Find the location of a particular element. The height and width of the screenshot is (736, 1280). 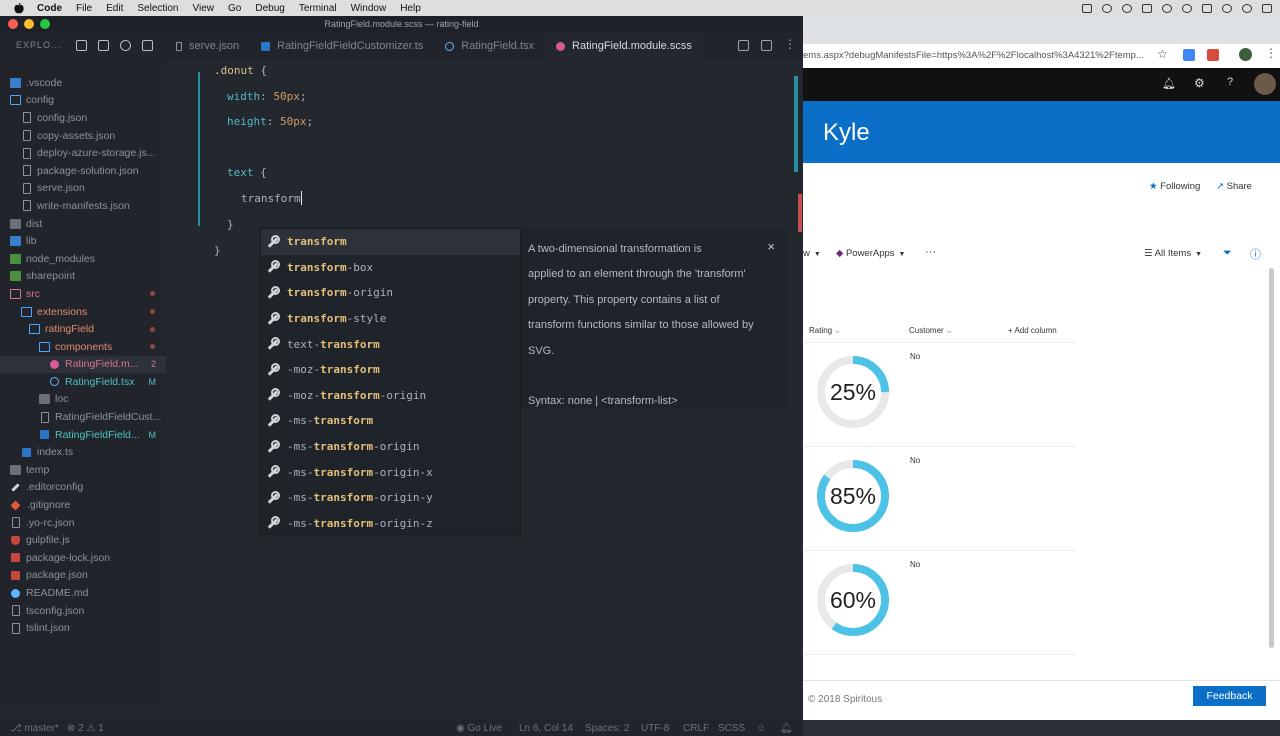

user-avatar is located at coordinates (1265, 84).